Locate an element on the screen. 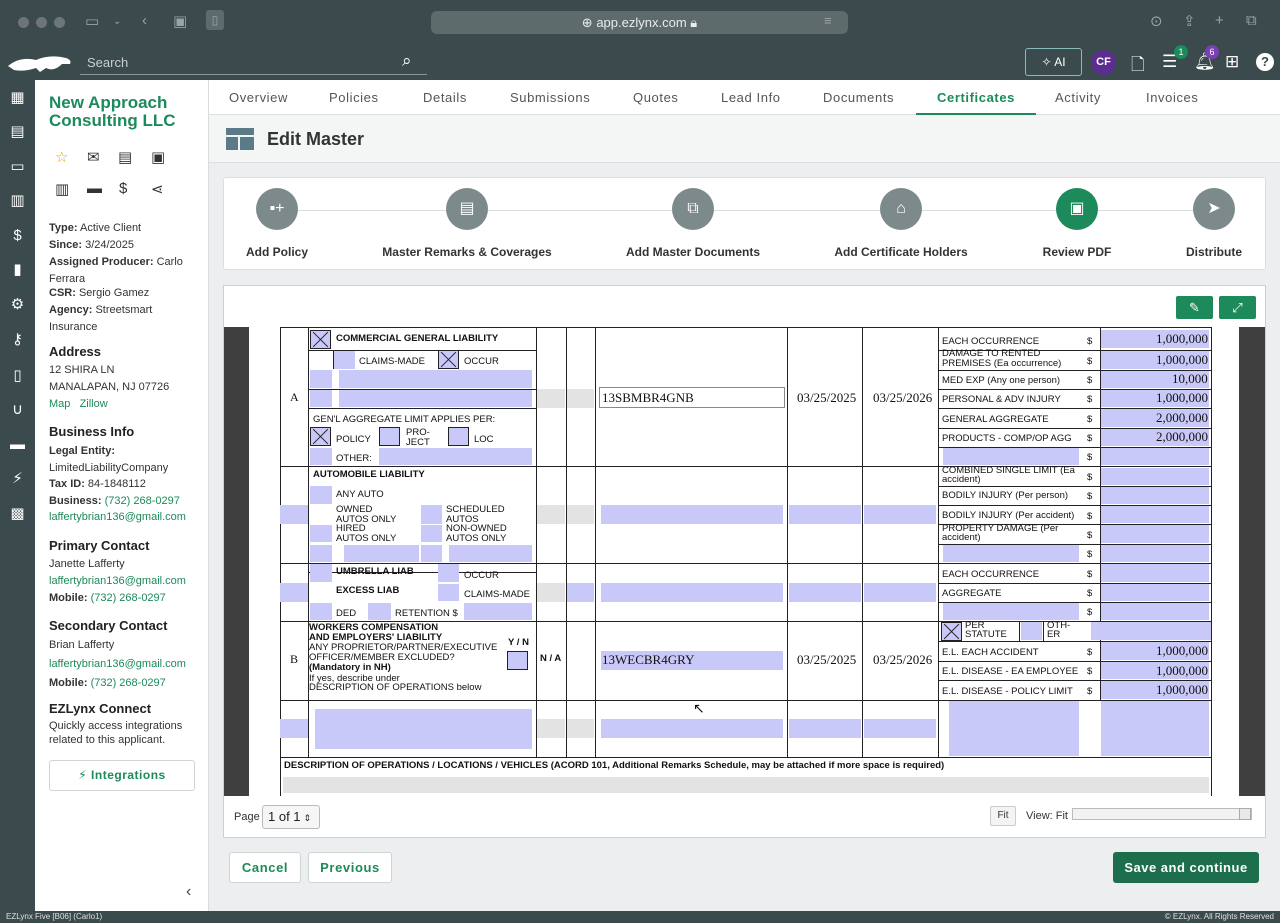 The image size is (1280, 923). ai-button: ✧ AI is located at coordinates (1053, 62).